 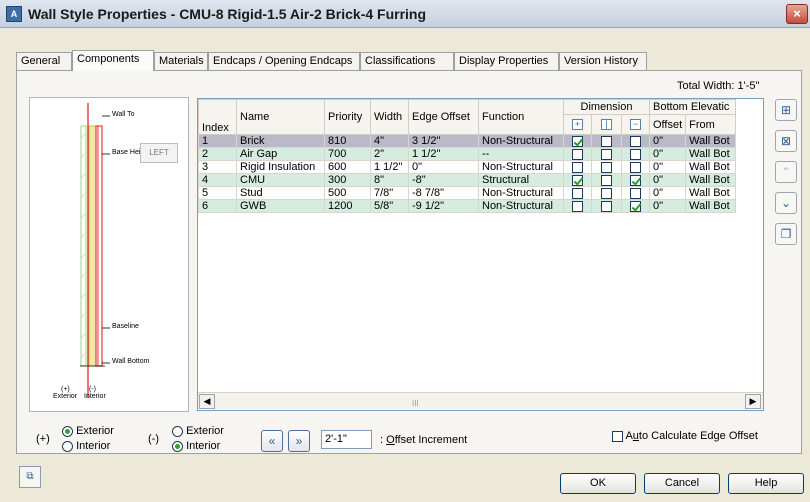 I want to click on cell-index: 6, so click(x=217, y=206).